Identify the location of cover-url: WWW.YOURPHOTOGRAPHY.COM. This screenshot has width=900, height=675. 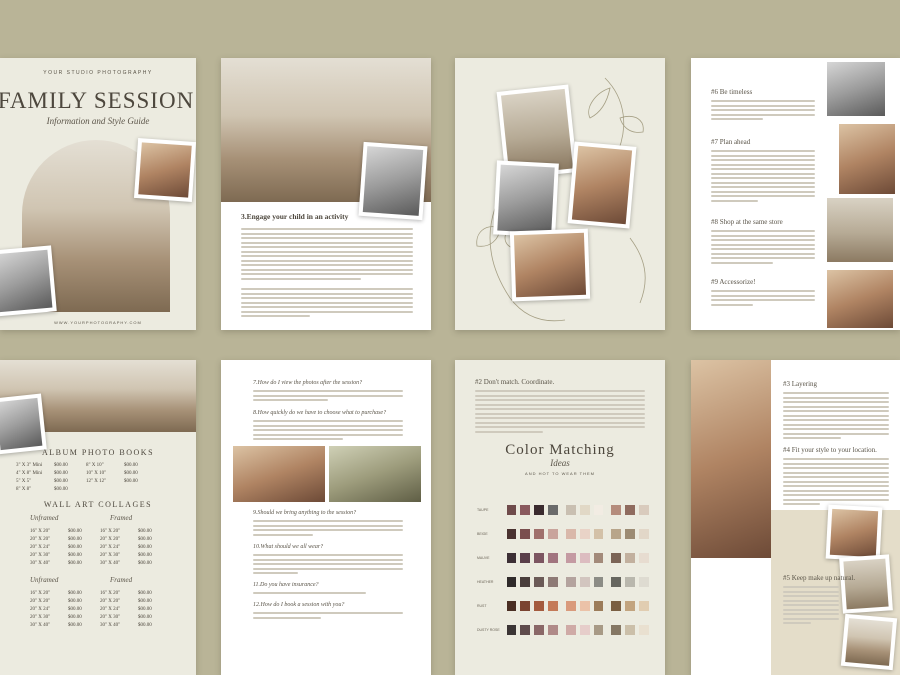
(98, 322).